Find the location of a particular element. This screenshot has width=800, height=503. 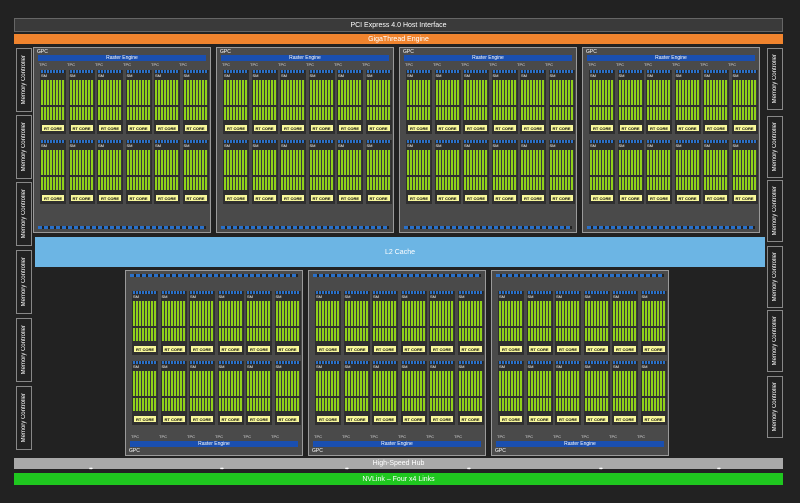

gigathread-label: GigaThread Engine is located at coordinates (398, 39).